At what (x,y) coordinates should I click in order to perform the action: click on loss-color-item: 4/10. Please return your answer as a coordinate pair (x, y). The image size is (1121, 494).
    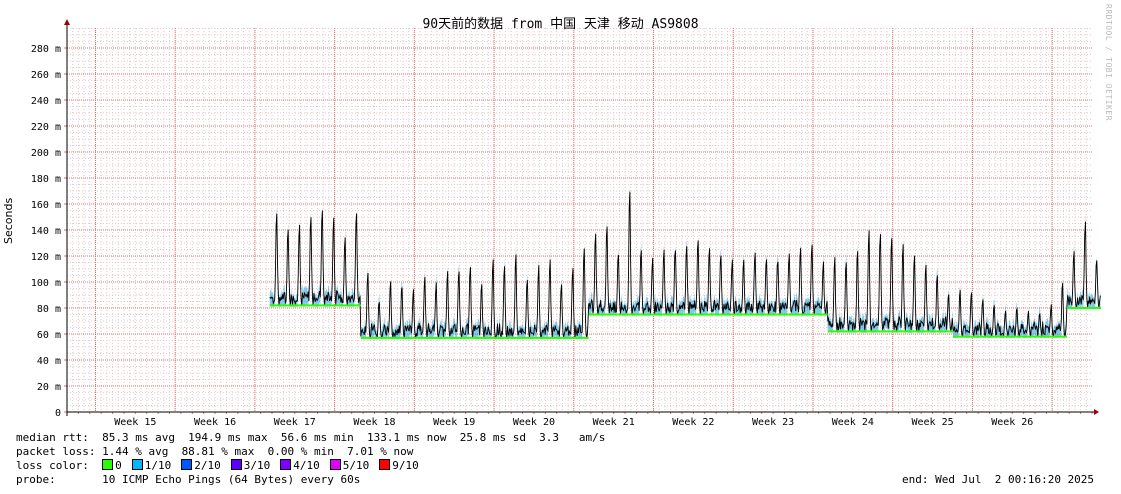
    Looking at the image, I should click on (300, 465).